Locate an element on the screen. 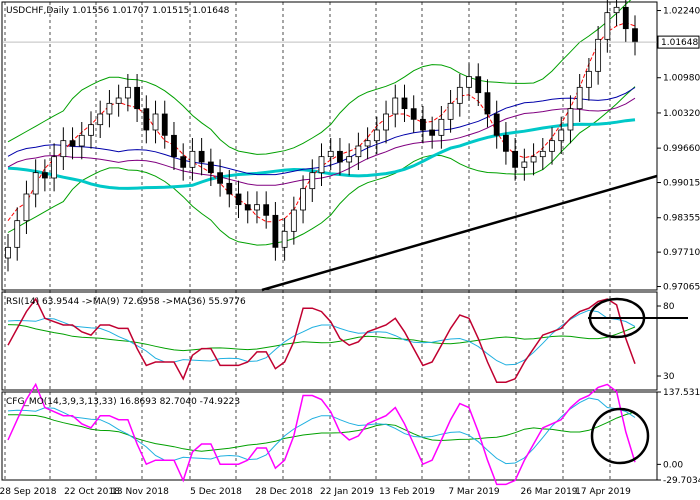 Image resolution: width=700 pixels, height=500 pixels. current-price-label: 1.01648 is located at coordinates (679, 43).